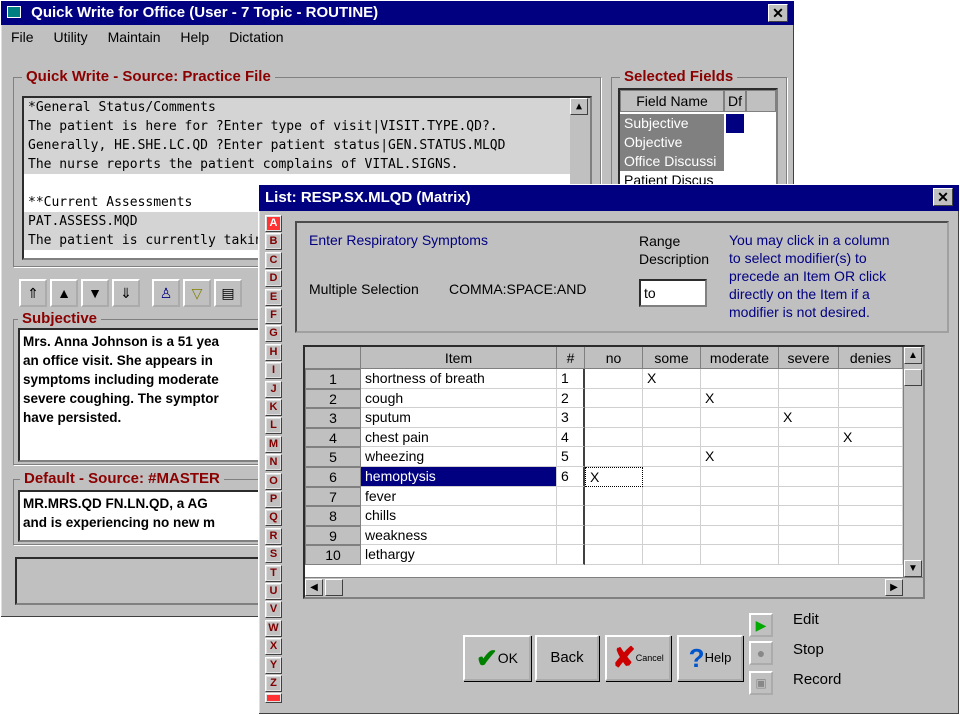  What do you see at coordinates (273, 463) in the screenshot?
I see `alpha-index-n: N` at bounding box center [273, 463].